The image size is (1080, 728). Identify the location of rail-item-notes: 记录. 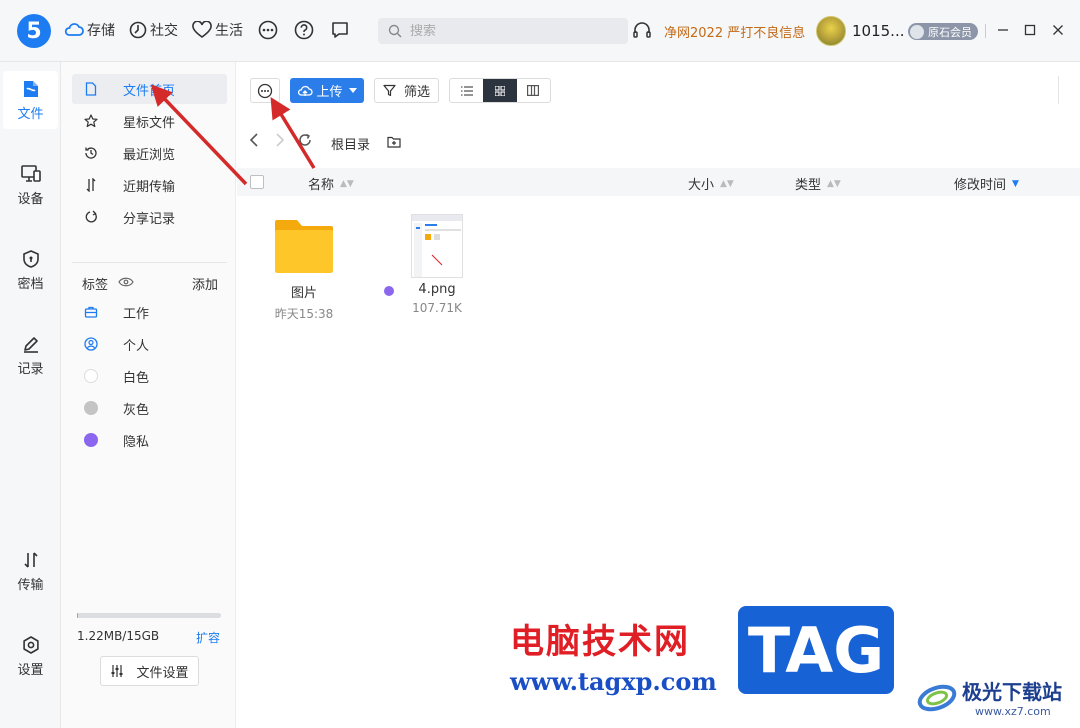
(30, 355).